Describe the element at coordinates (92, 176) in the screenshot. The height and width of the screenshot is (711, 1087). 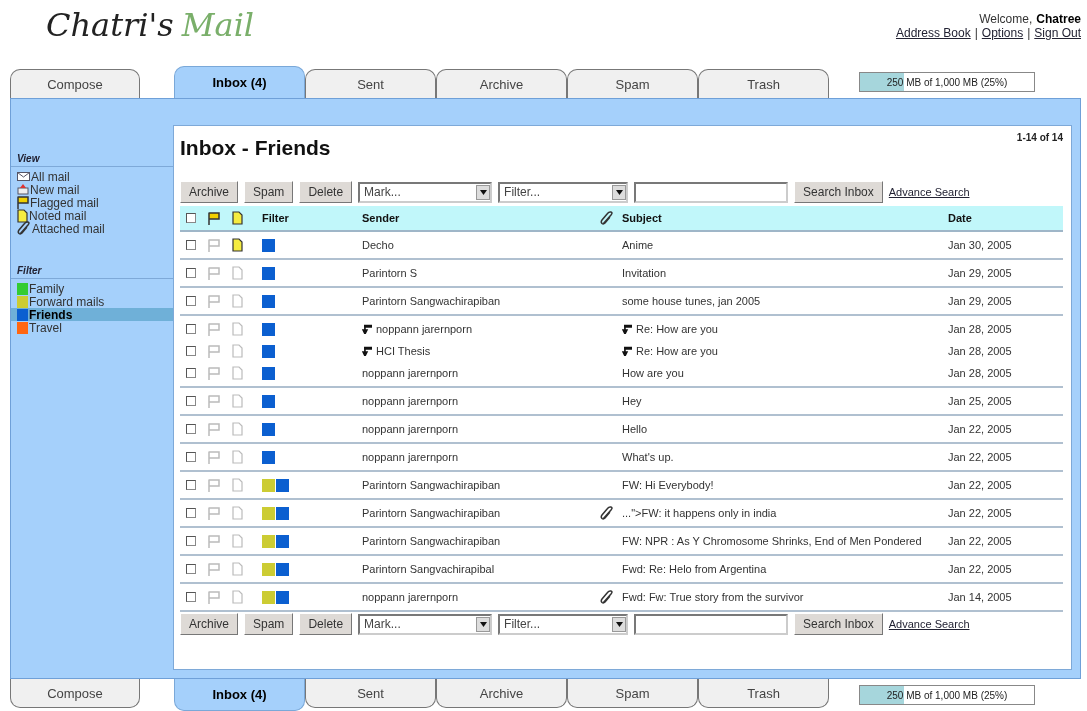
I see `view-item: All mail` at that location.